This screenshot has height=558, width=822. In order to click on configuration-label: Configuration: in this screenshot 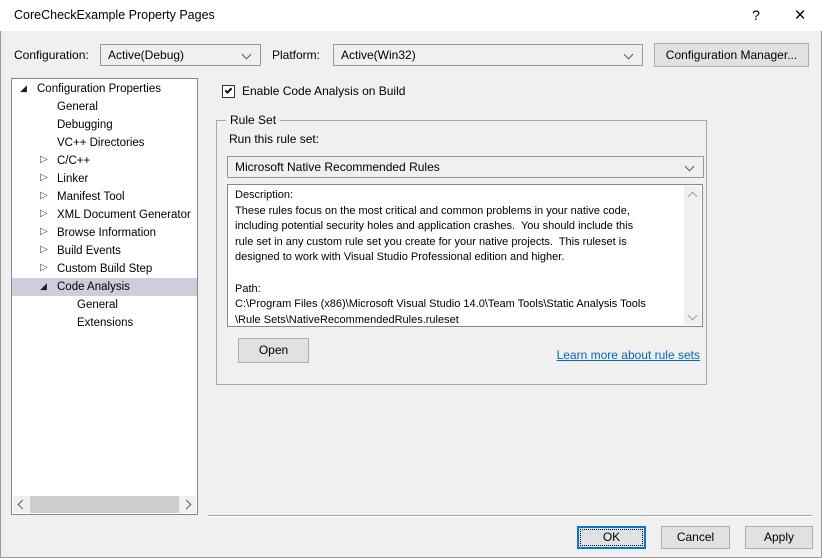, I will do `click(51, 55)`.